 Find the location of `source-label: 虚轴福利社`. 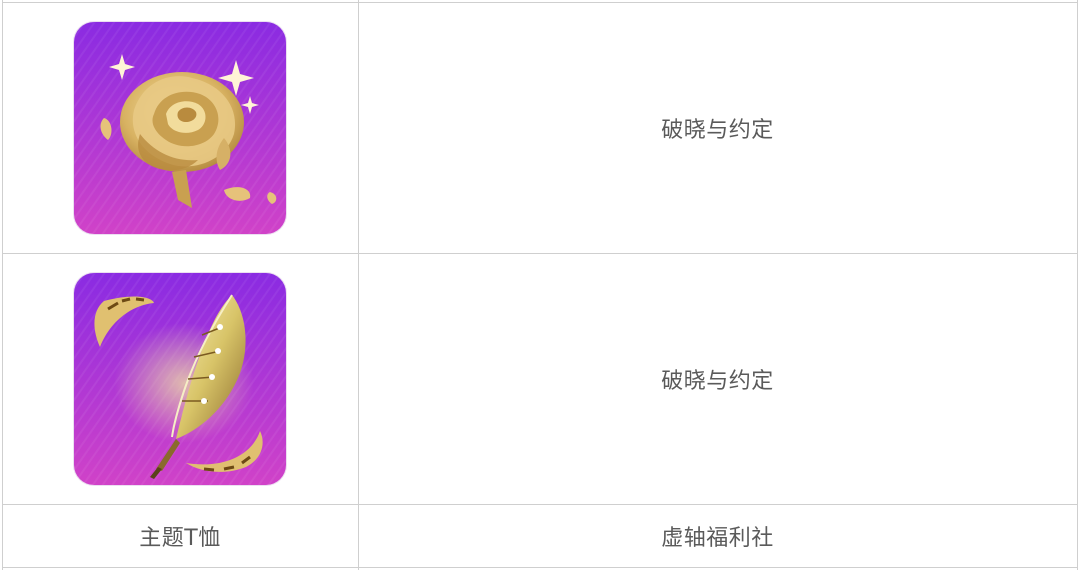

source-label: 虚轴福利社 is located at coordinates (717, 538).